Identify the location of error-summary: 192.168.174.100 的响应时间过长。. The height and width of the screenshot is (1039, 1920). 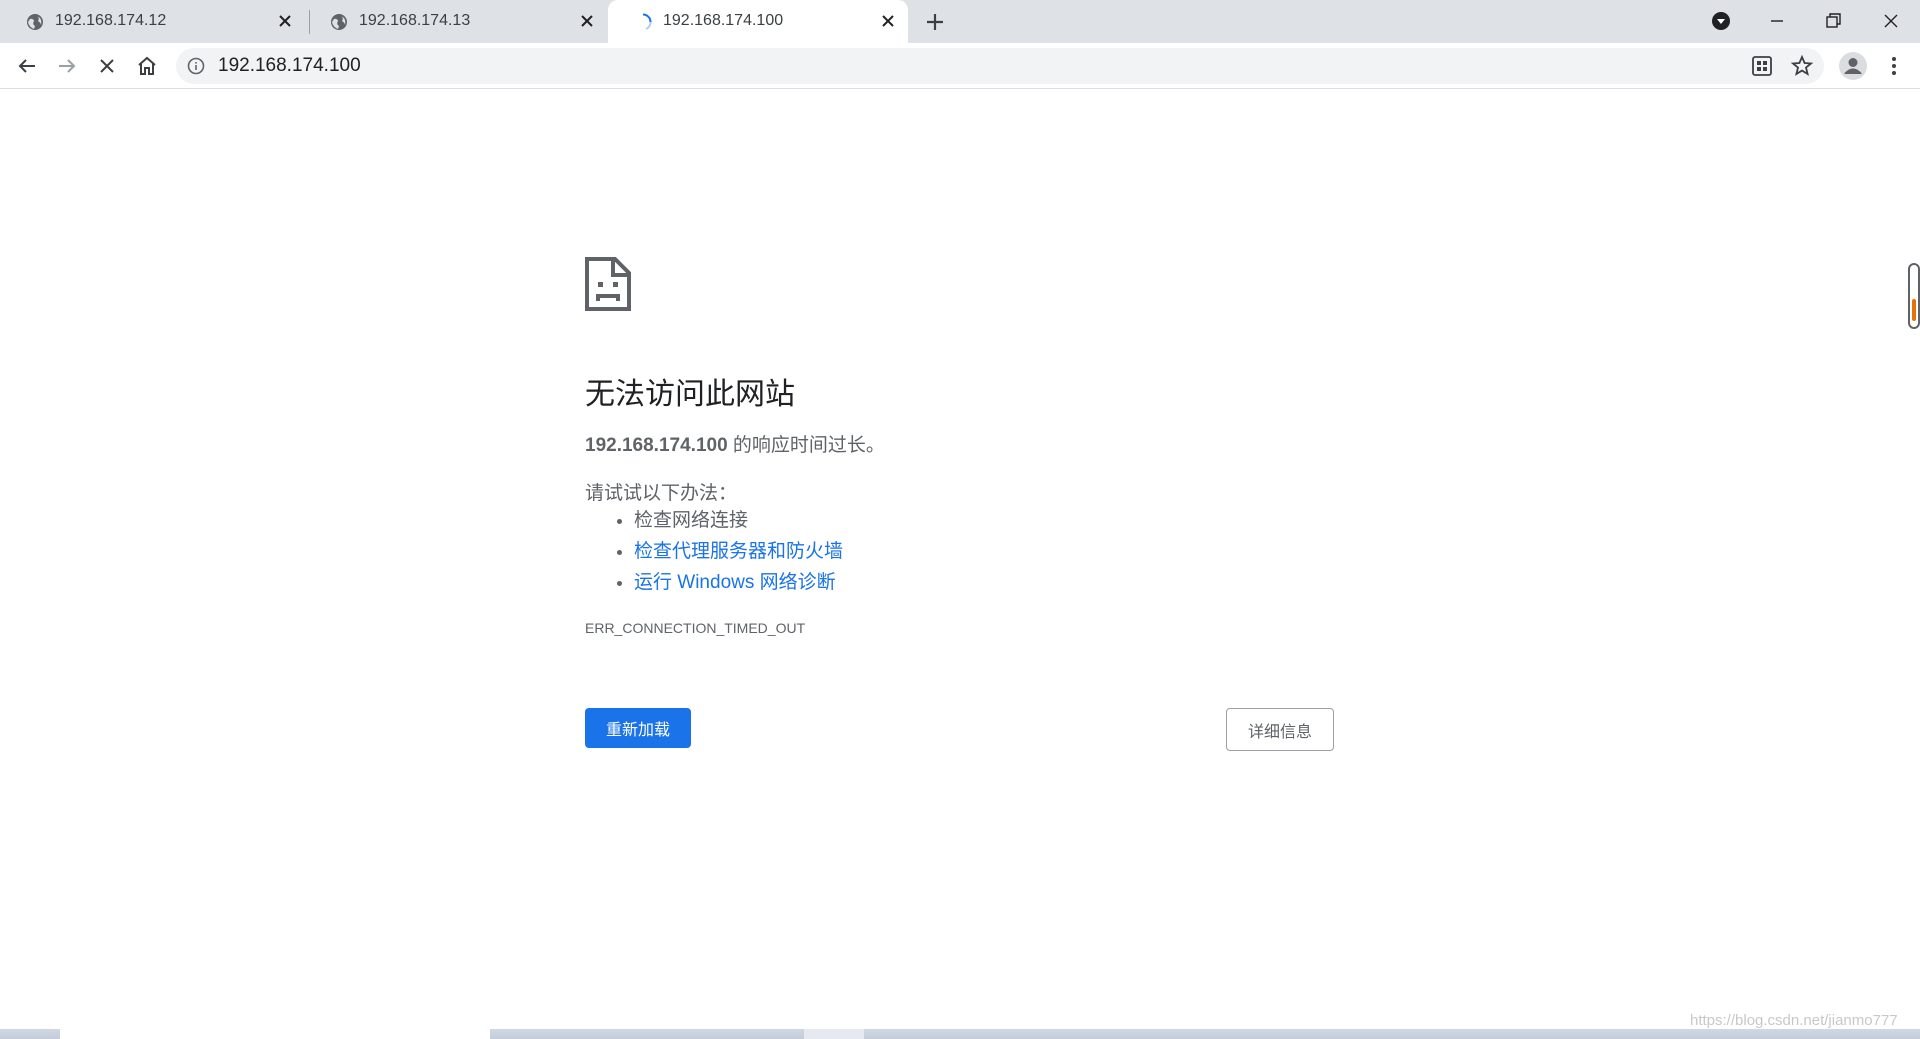
(735, 443).